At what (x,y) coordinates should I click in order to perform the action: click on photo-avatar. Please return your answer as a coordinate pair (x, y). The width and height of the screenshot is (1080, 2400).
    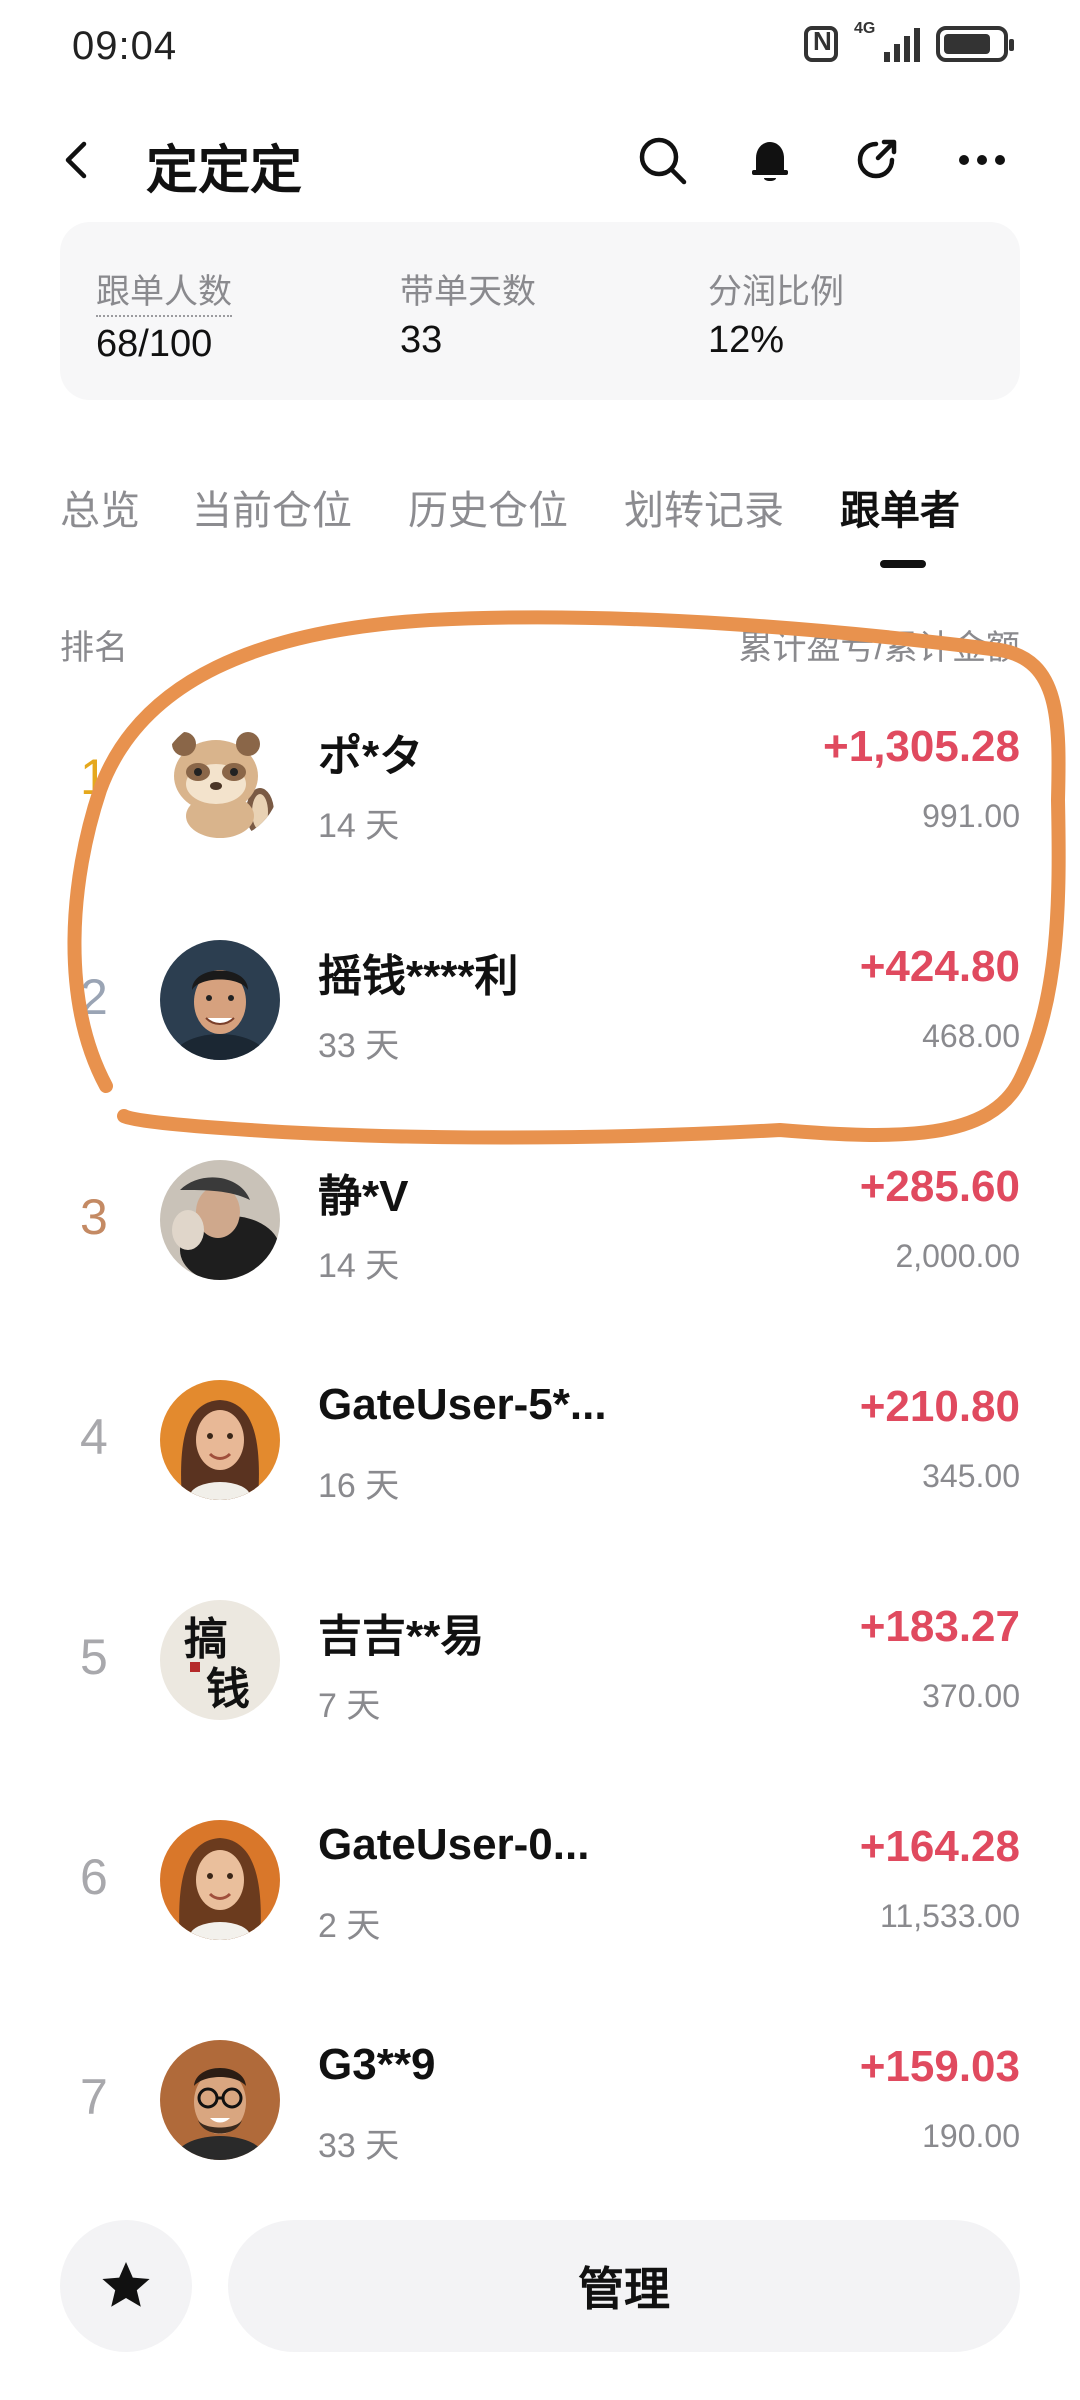
    Looking at the image, I should click on (220, 1220).